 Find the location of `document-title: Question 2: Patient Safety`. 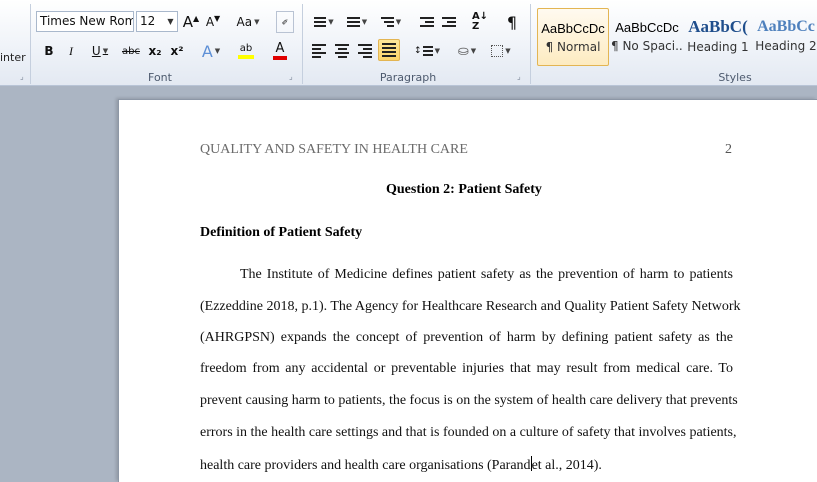

document-title: Question 2: Patient Safety is located at coordinates (464, 189).